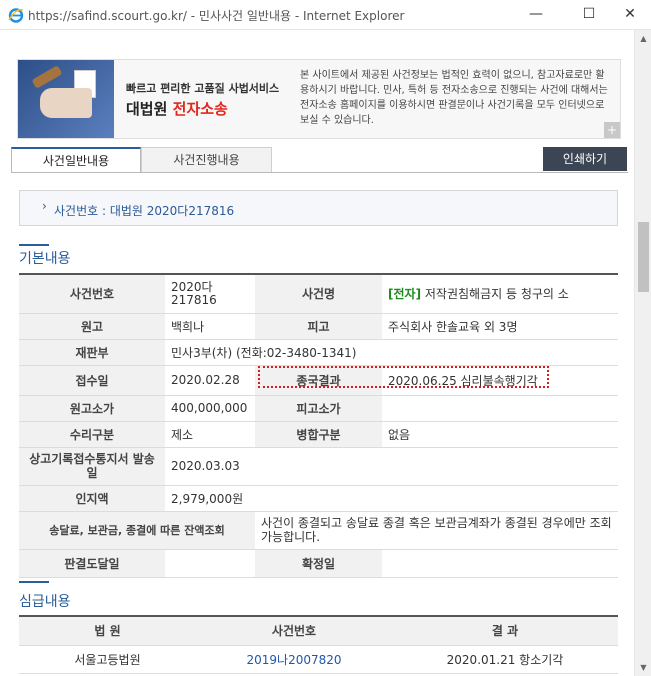 The image size is (651, 676). I want to click on label-defendant-claim: 피고소가, so click(318, 408).